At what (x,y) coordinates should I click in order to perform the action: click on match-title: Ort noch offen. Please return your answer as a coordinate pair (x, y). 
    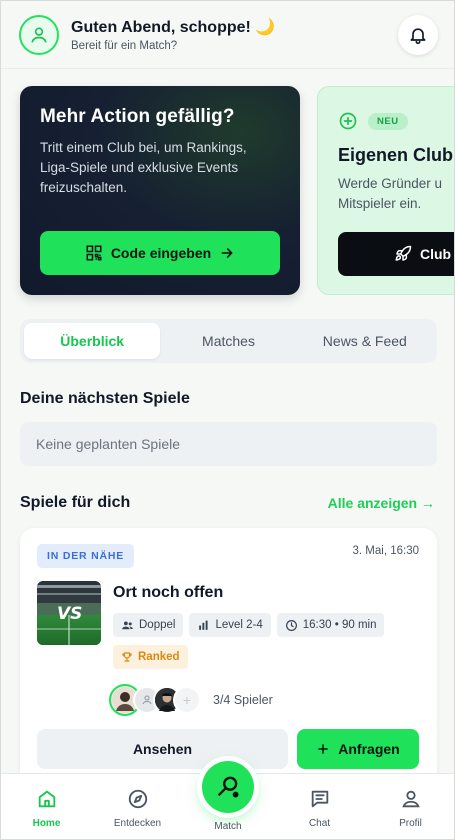
    Looking at the image, I should click on (168, 592).